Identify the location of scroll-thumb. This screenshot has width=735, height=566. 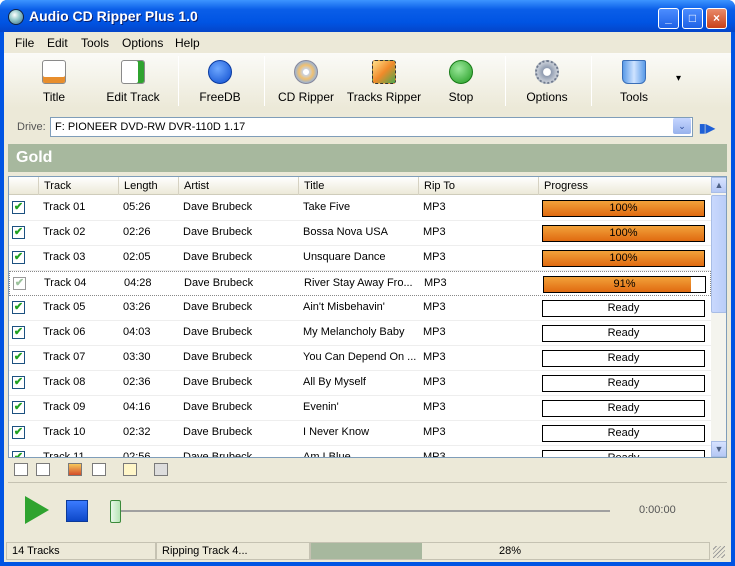
(718, 254).